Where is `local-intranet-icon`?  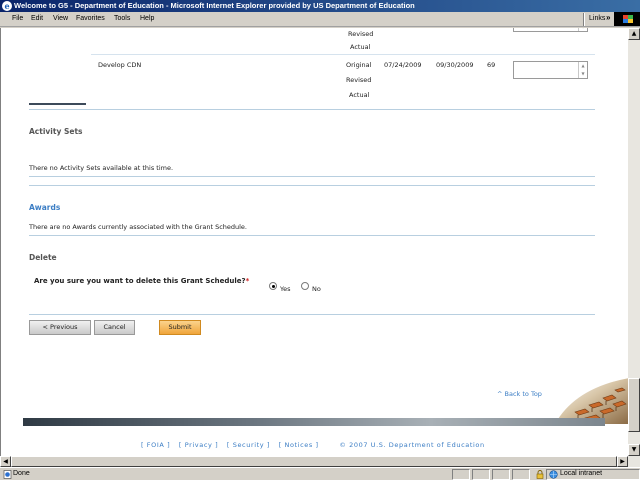 local-intranet-icon is located at coordinates (553, 474).